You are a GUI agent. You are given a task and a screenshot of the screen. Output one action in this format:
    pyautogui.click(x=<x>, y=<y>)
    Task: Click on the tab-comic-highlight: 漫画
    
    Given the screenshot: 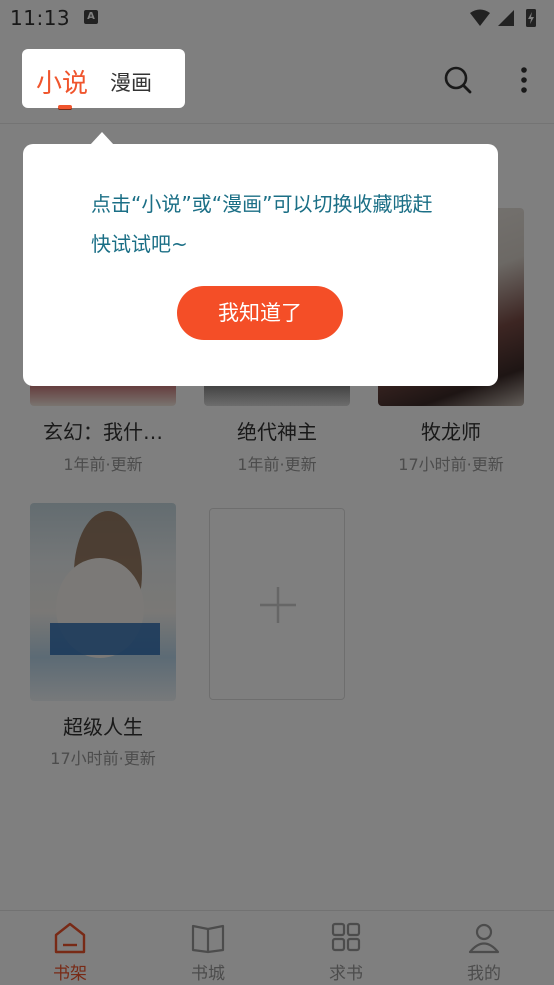 What is the action you would take?
    pyautogui.click(x=131, y=82)
    